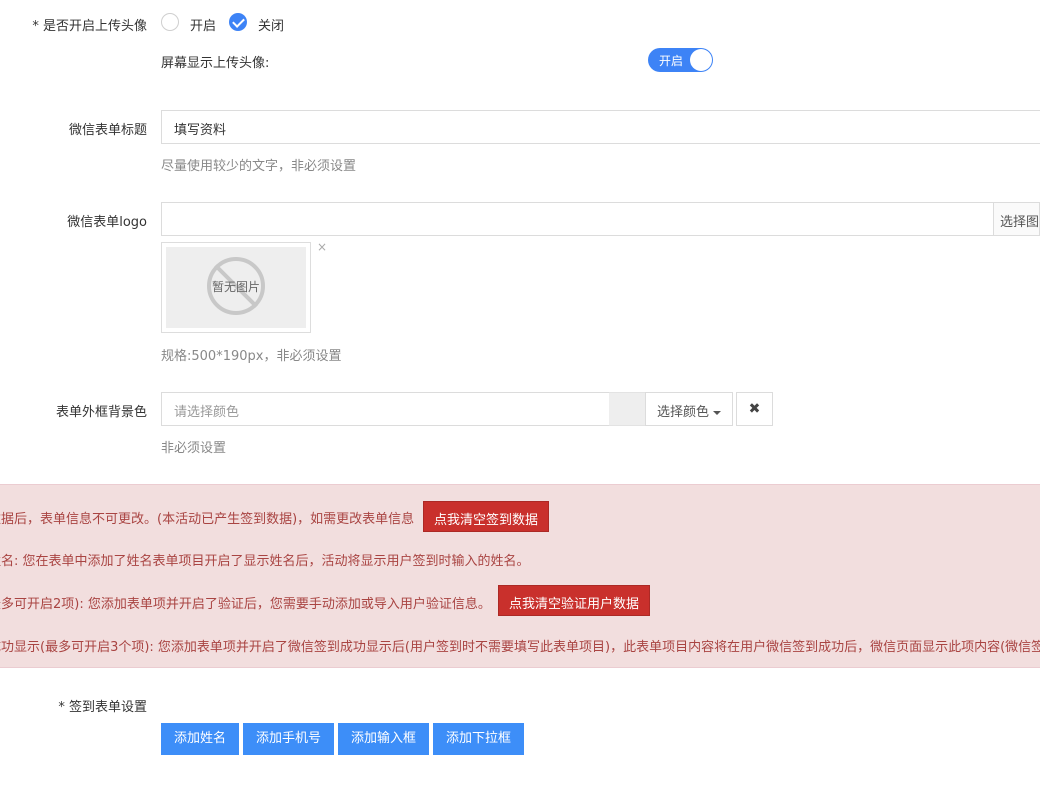  Describe the element at coordinates (170, 22) in the screenshot. I see `radio-on` at that location.